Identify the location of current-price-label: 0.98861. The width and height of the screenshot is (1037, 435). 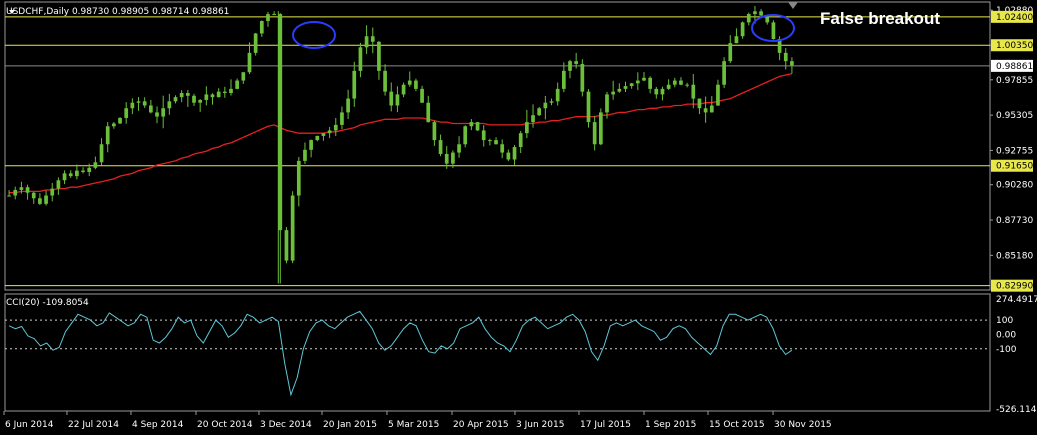
(1014, 67).